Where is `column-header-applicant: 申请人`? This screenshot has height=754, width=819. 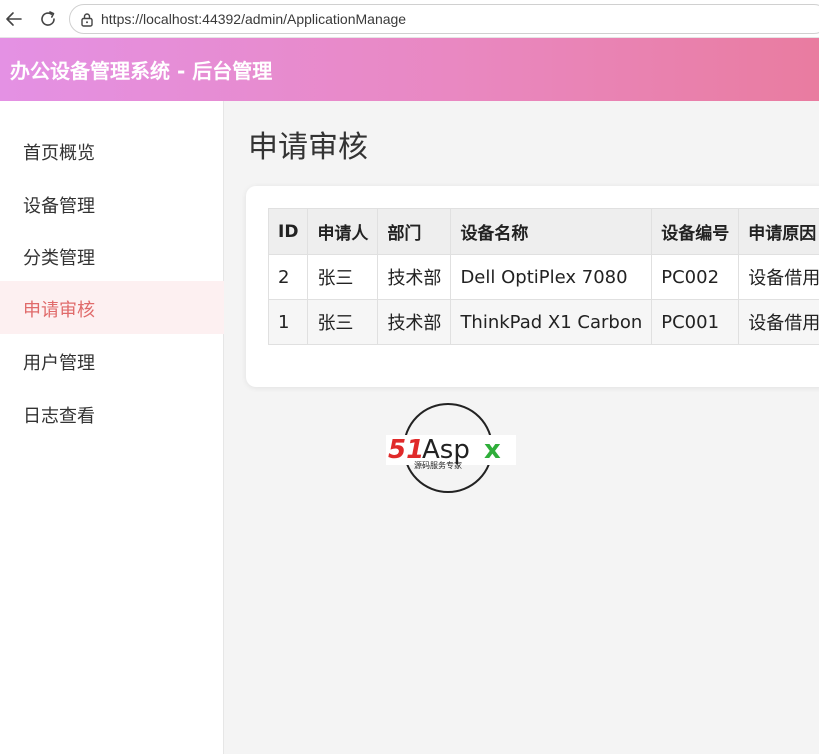 column-header-applicant: 申请人 is located at coordinates (343, 231).